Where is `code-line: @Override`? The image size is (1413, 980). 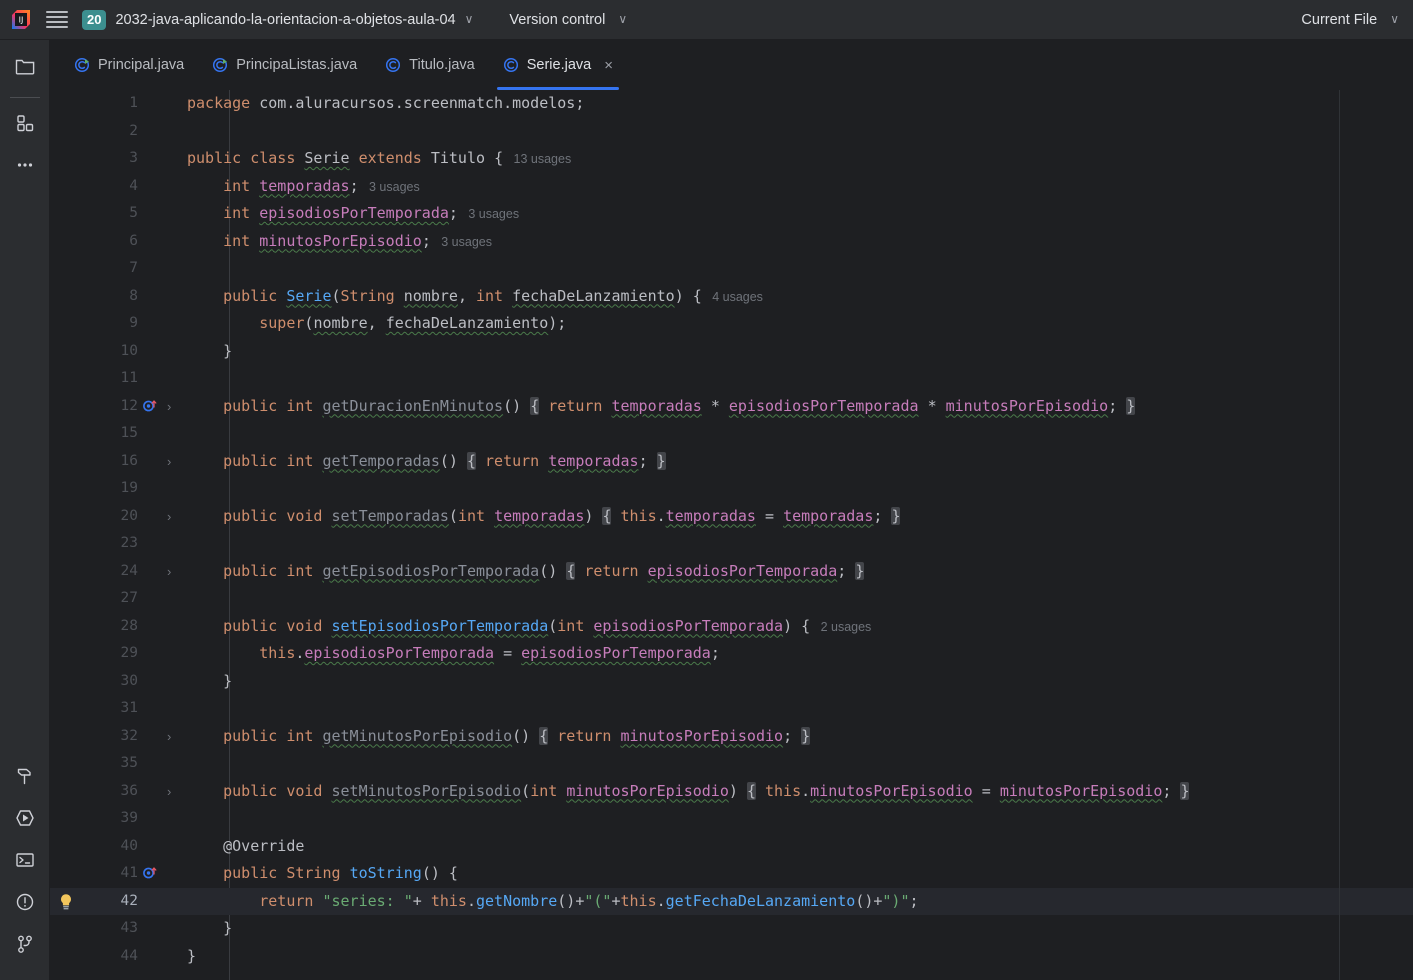 code-line: @Override is located at coordinates (800, 847).